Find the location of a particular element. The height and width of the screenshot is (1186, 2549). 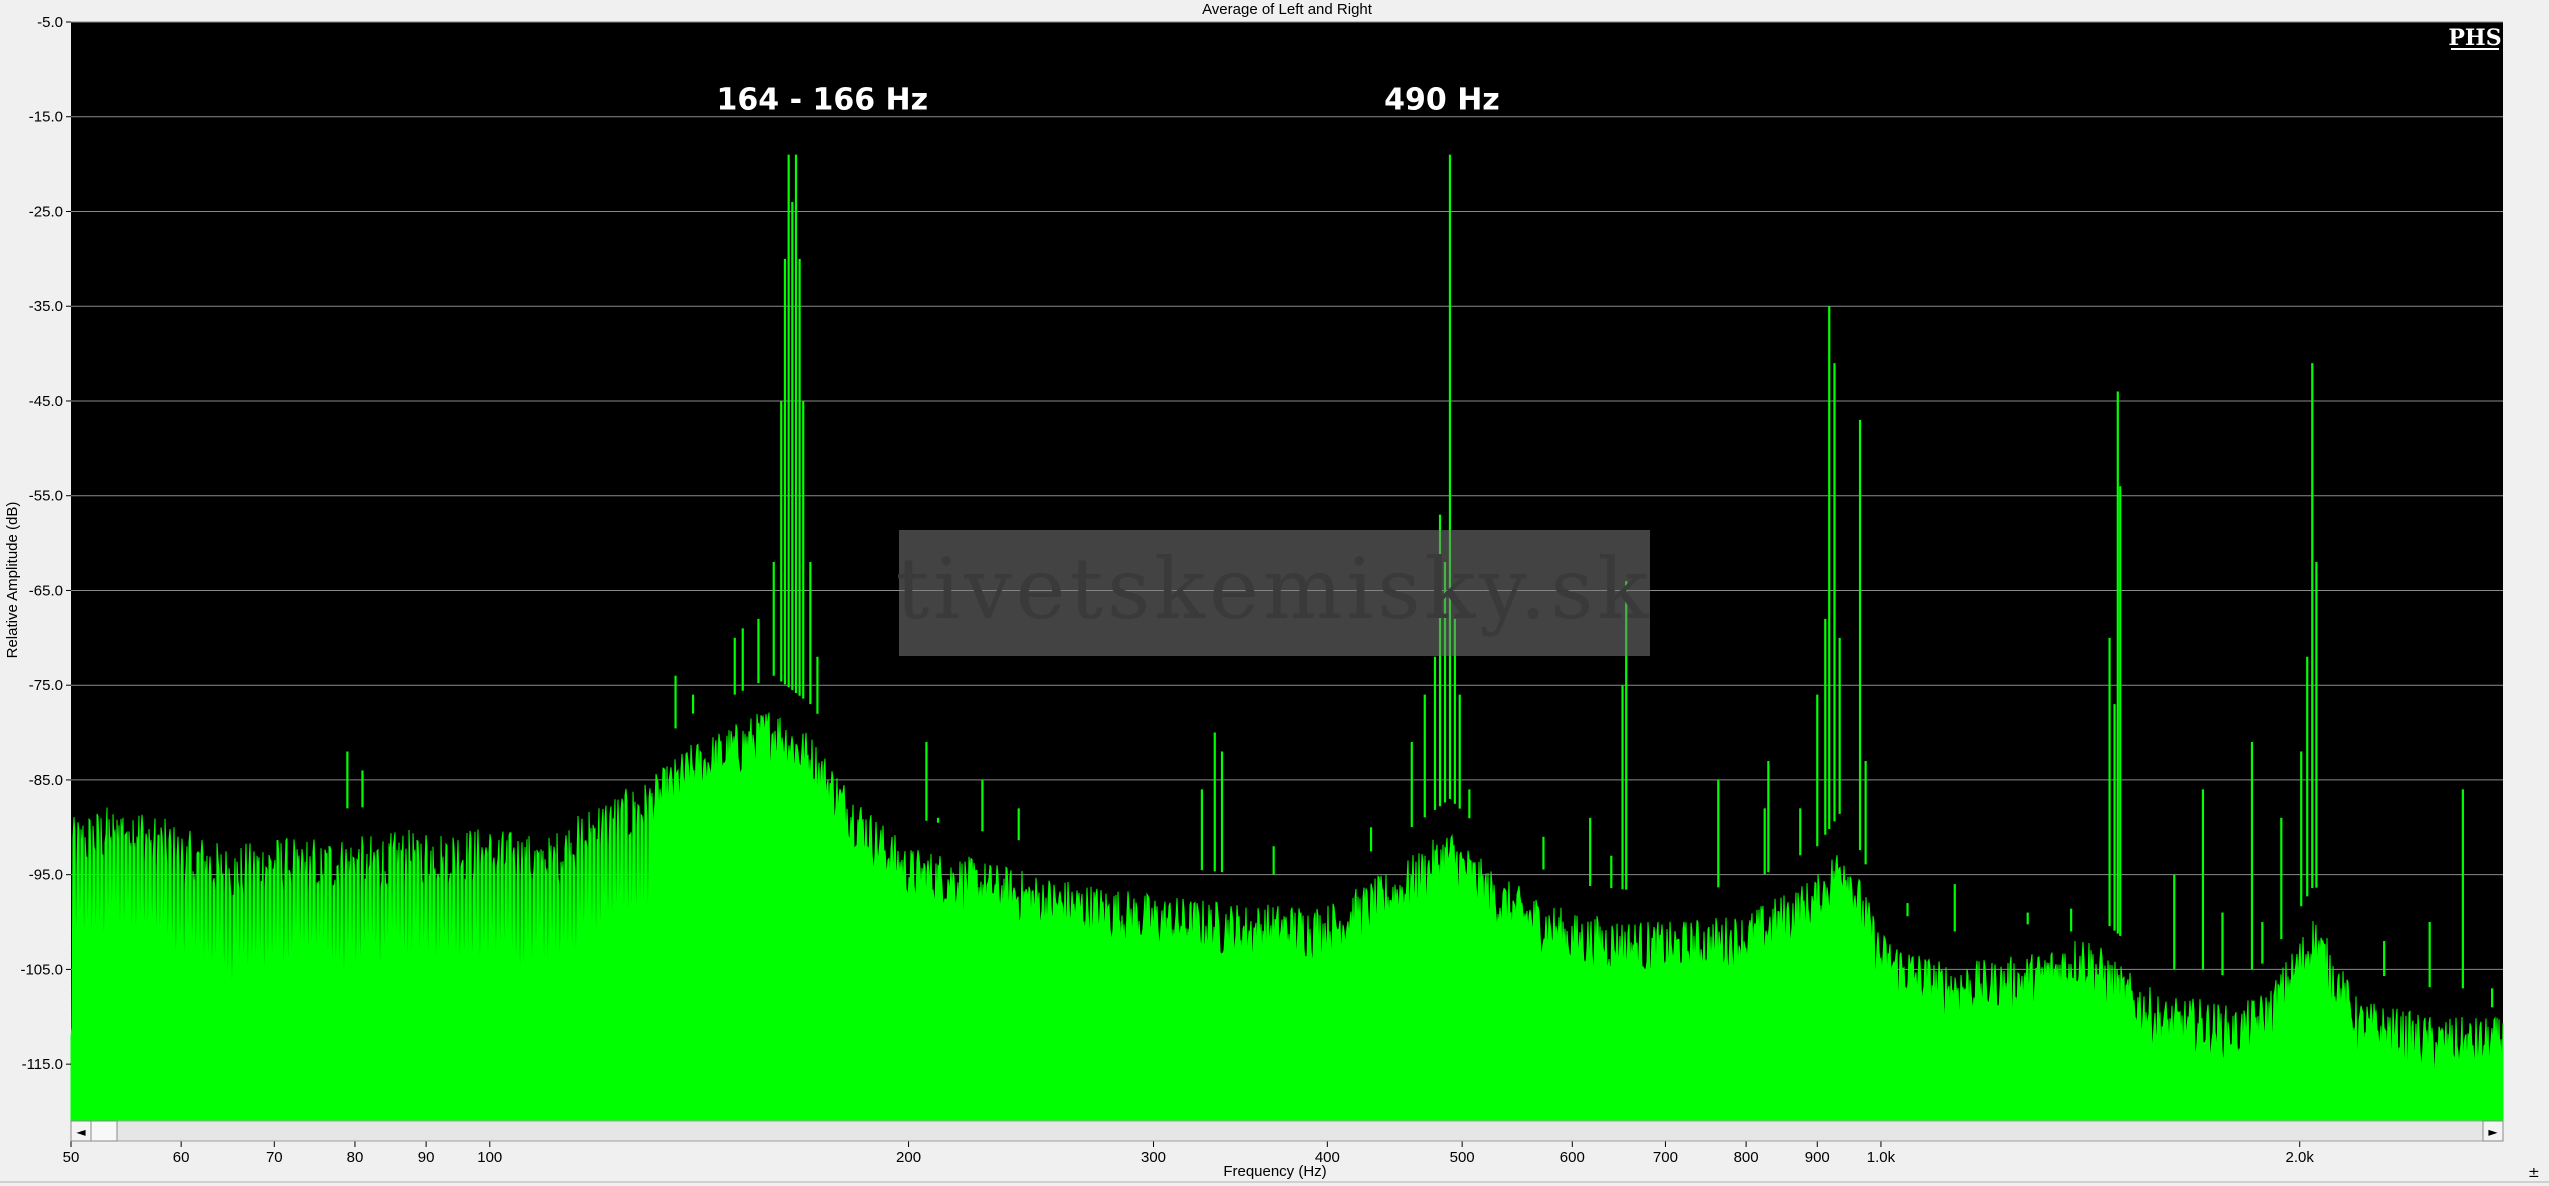

y-tick-label: -55.0 is located at coordinates (46, 496).